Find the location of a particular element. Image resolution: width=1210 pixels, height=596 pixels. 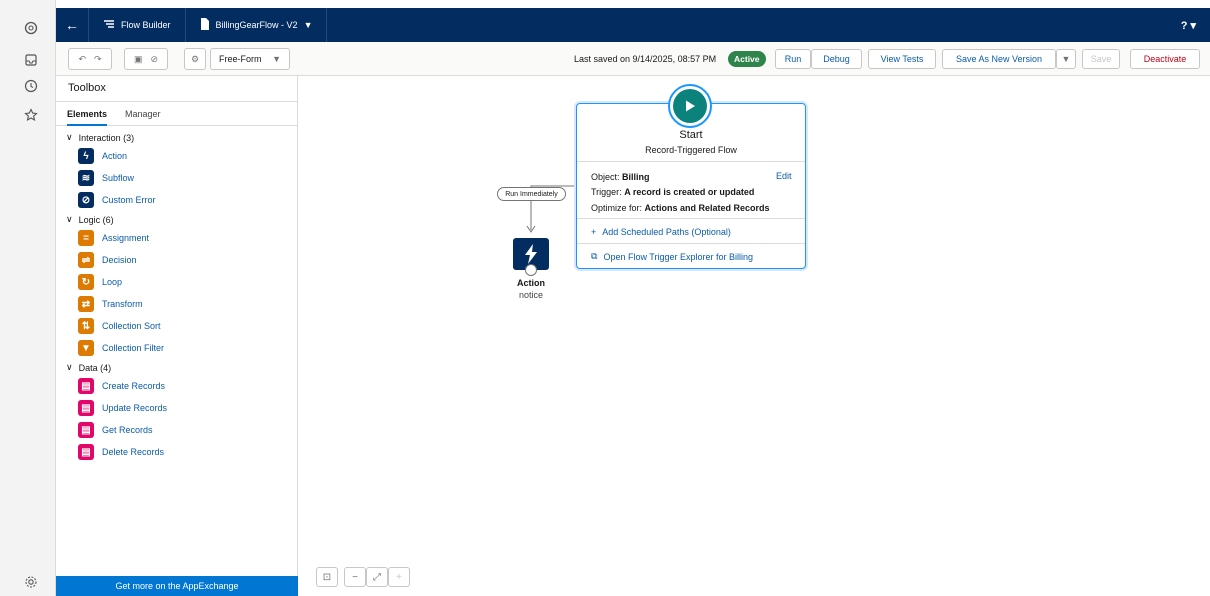

action-connector-dot is located at coordinates (531, 270).